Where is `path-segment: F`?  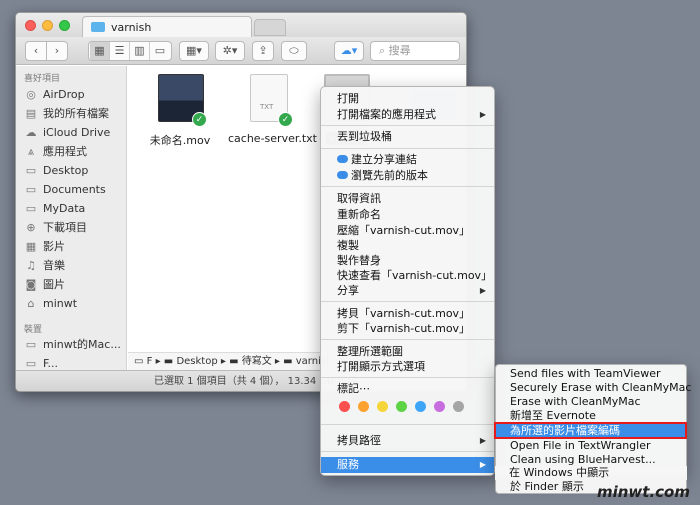 path-segment: F is located at coordinates (150, 361).